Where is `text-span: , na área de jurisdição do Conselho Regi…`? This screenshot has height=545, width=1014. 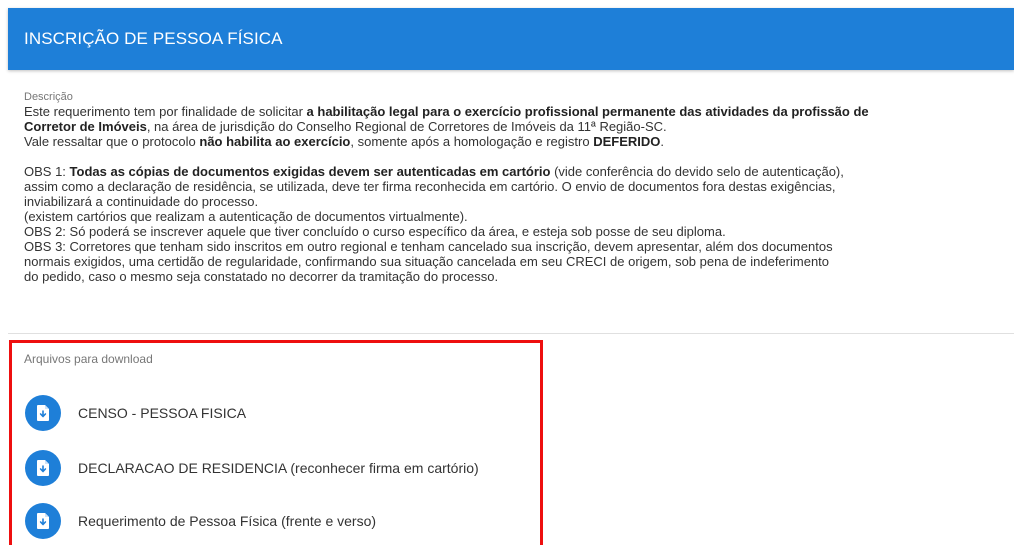 text-span: , na área de jurisdição do Conselho Regi… is located at coordinates (406, 126).